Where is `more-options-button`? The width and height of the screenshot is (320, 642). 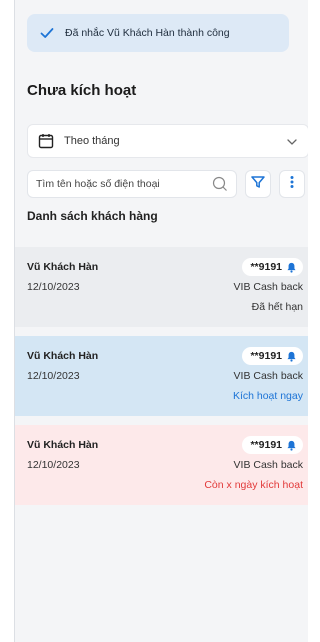
more-options-button is located at coordinates (292, 184).